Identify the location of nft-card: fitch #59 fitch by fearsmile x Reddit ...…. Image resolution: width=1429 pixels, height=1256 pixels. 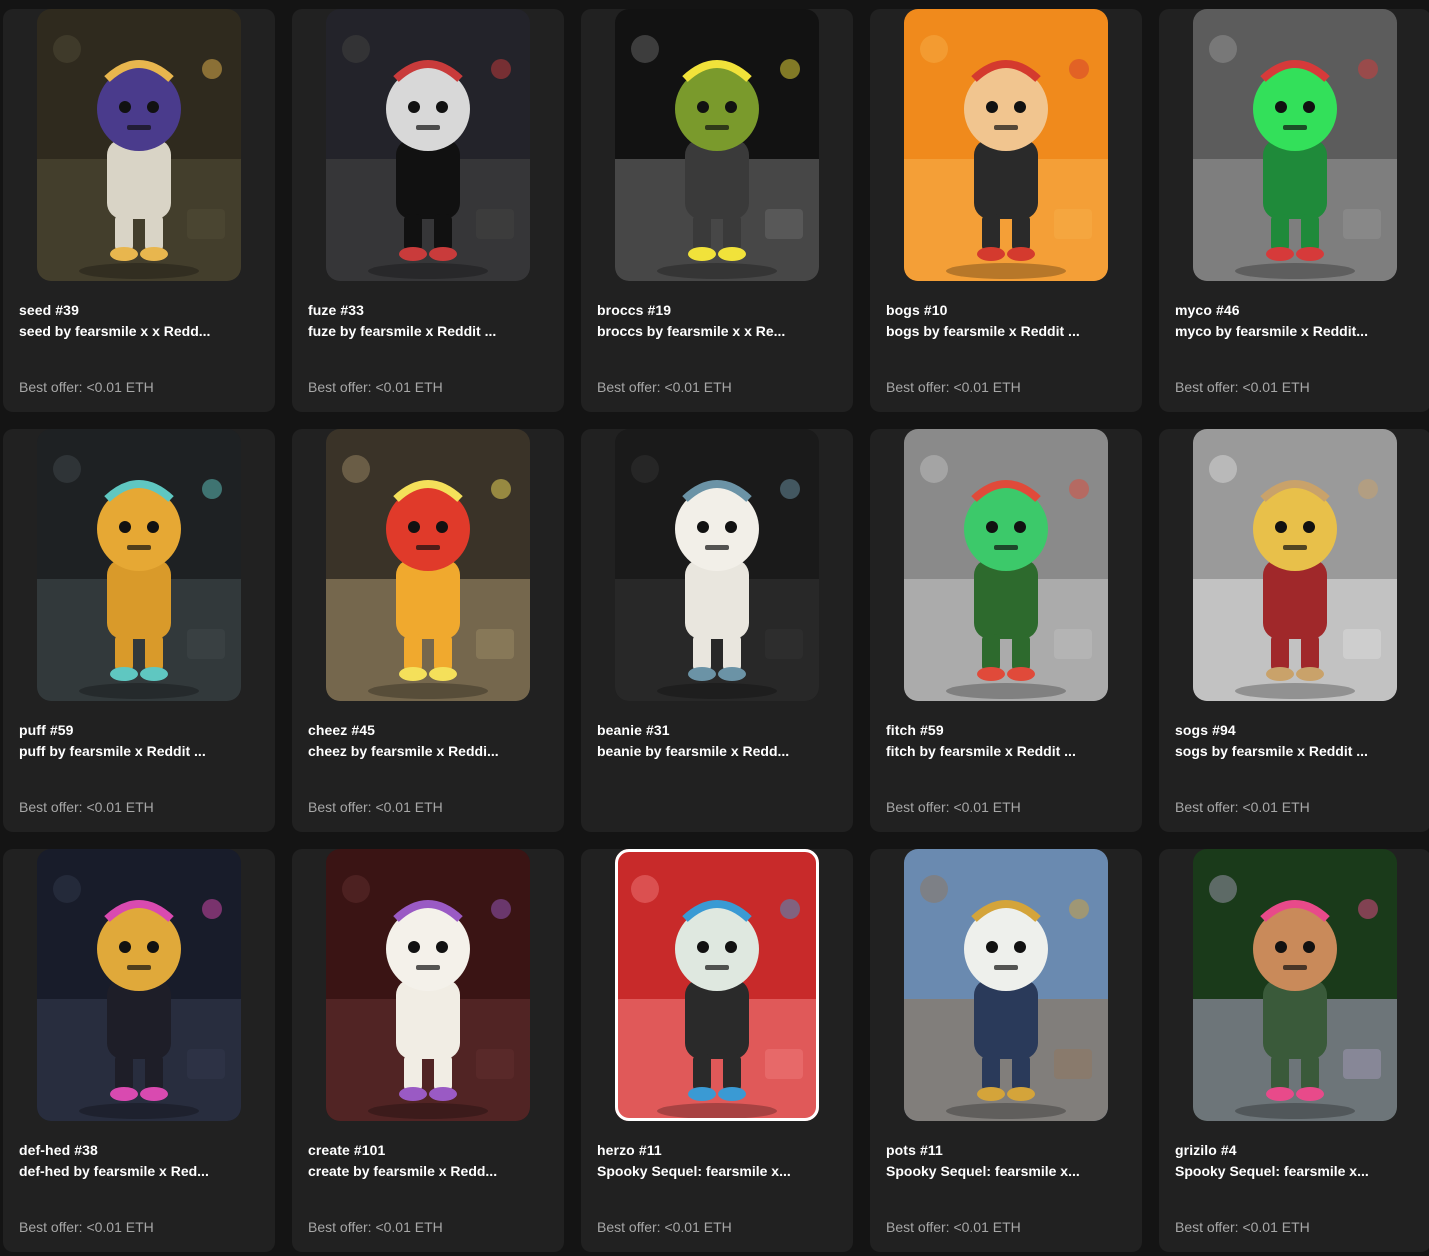
(1006, 630).